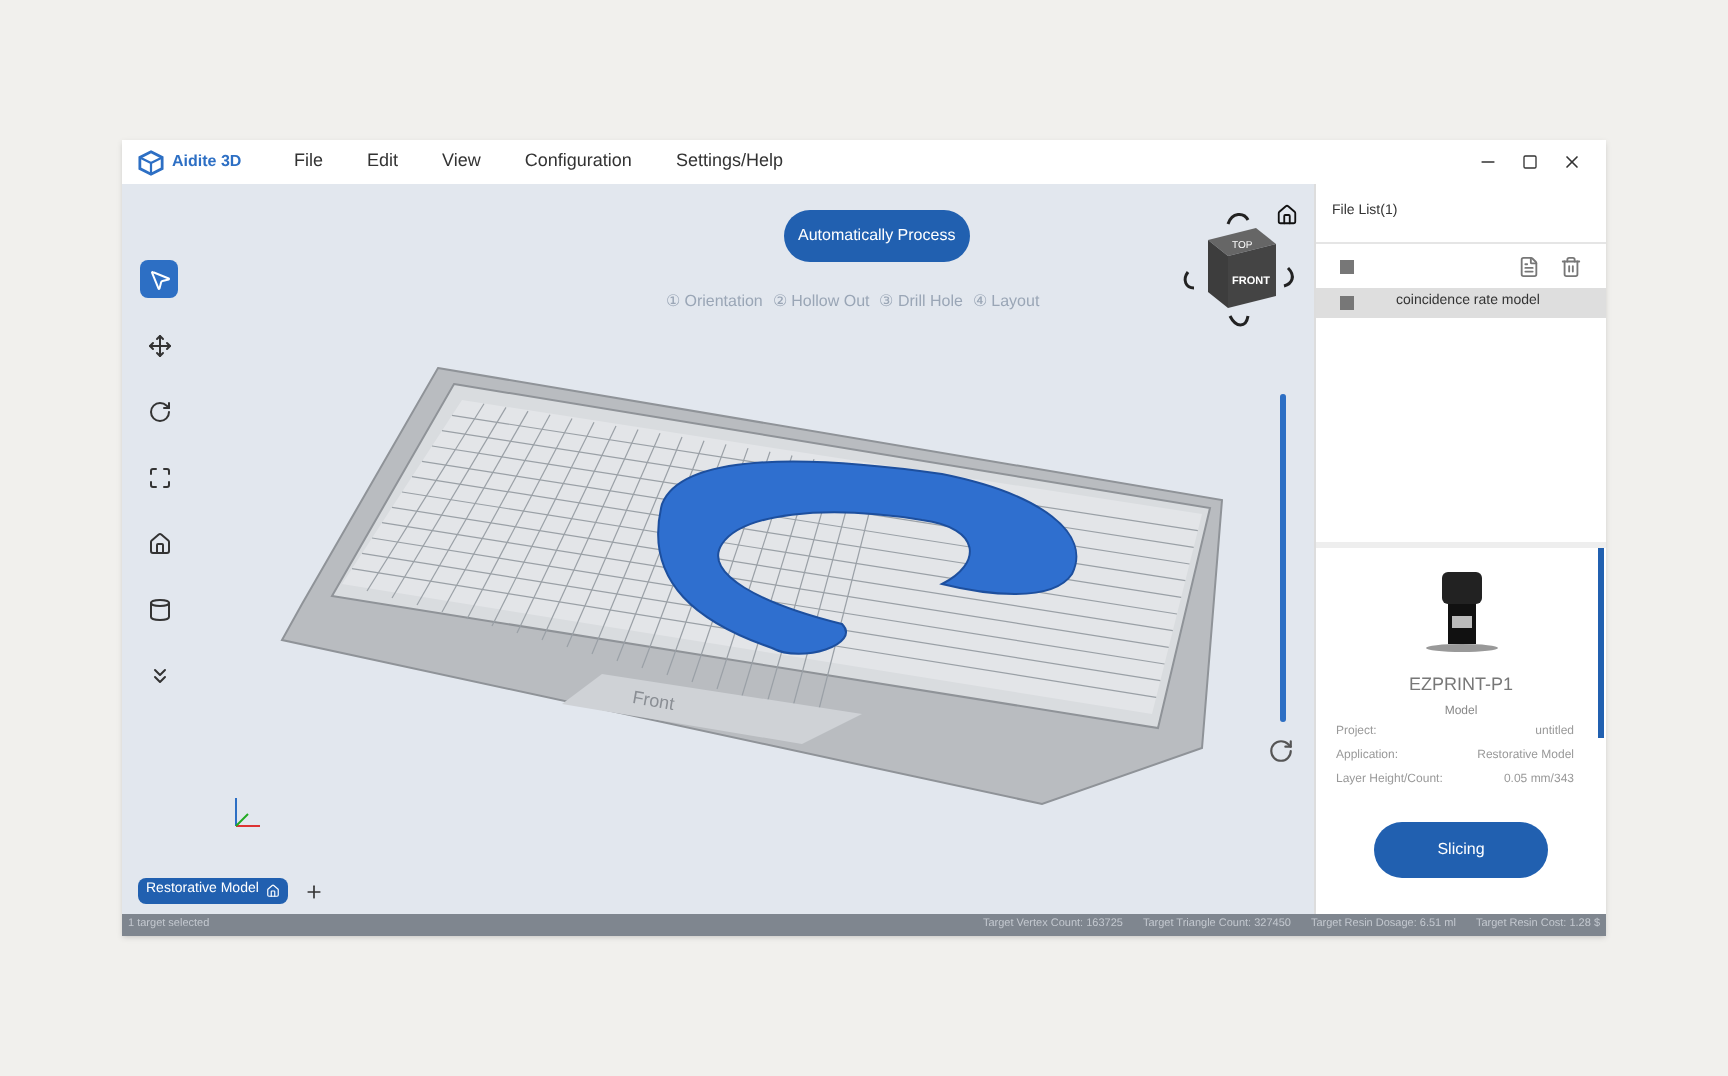  What do you see at coordinates (1529, 266) in the screenshot?
I see `file-icon` at bounding box center [1529, 266].